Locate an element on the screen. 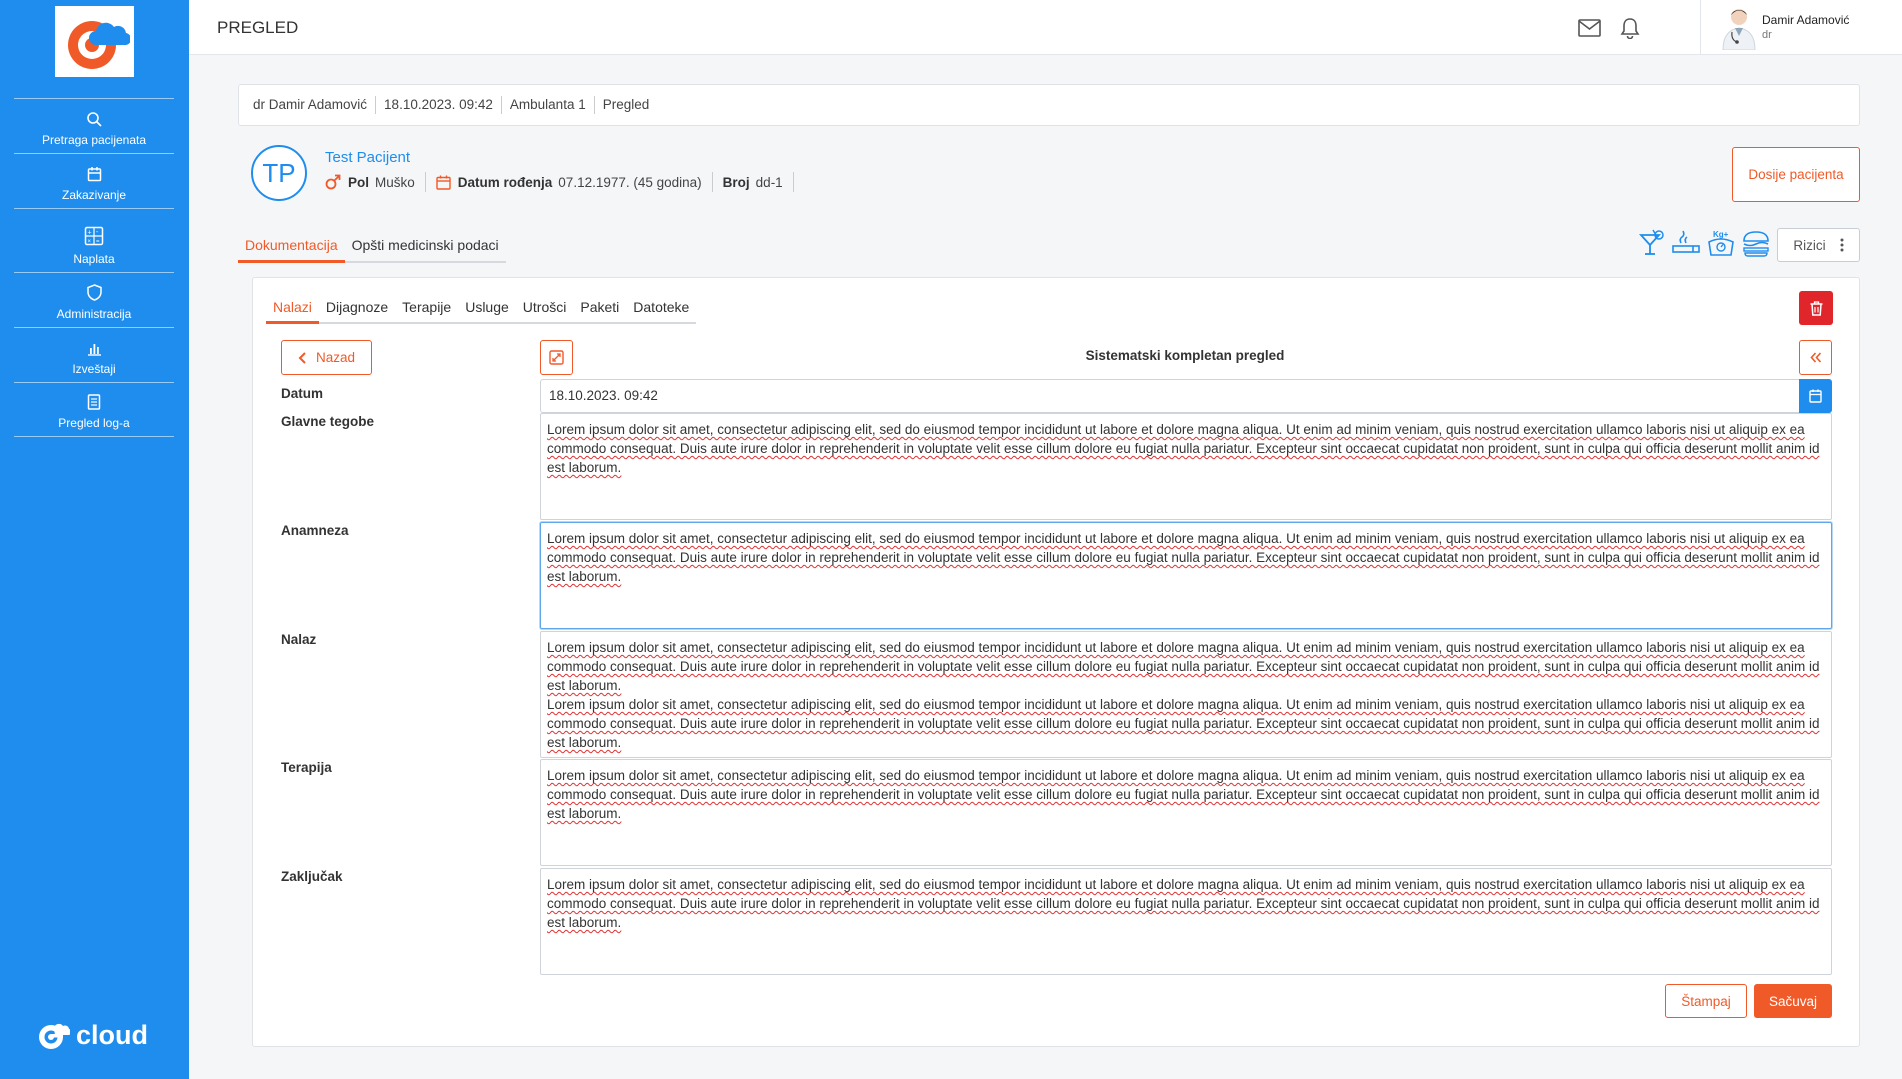  sidebar-item-pregled-loga: Pregled log-a is located at coordinates (94, 409).